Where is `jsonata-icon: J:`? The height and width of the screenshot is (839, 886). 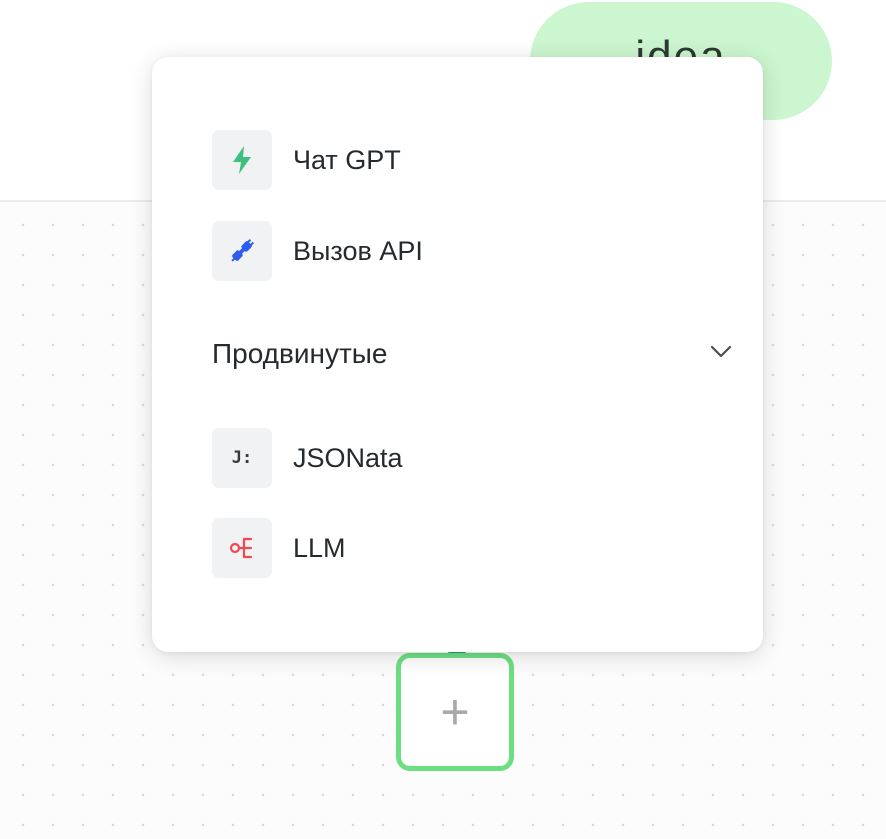
jsonata-icon: J: is located at coordinates (242, 458).